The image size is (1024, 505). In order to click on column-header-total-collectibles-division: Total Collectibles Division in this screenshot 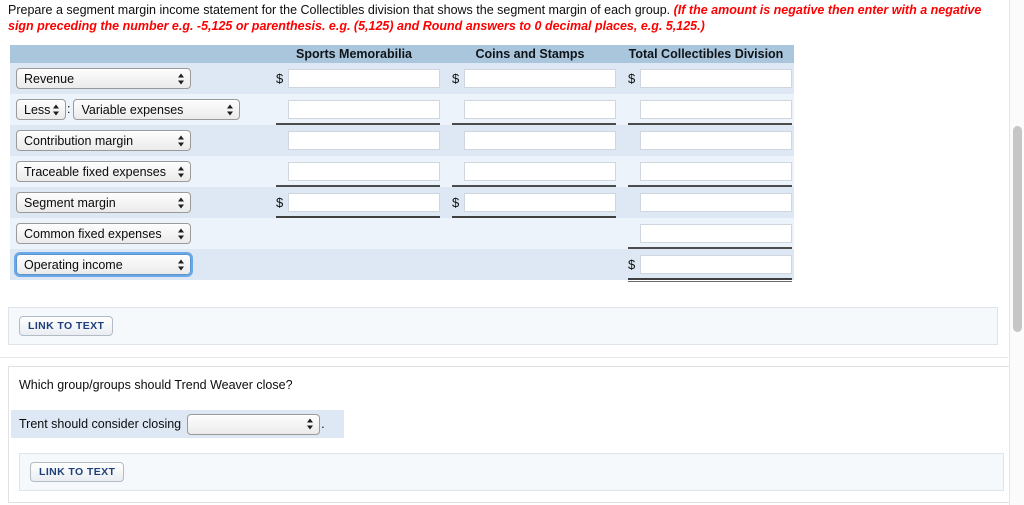, I will do `click(706, 54)`.